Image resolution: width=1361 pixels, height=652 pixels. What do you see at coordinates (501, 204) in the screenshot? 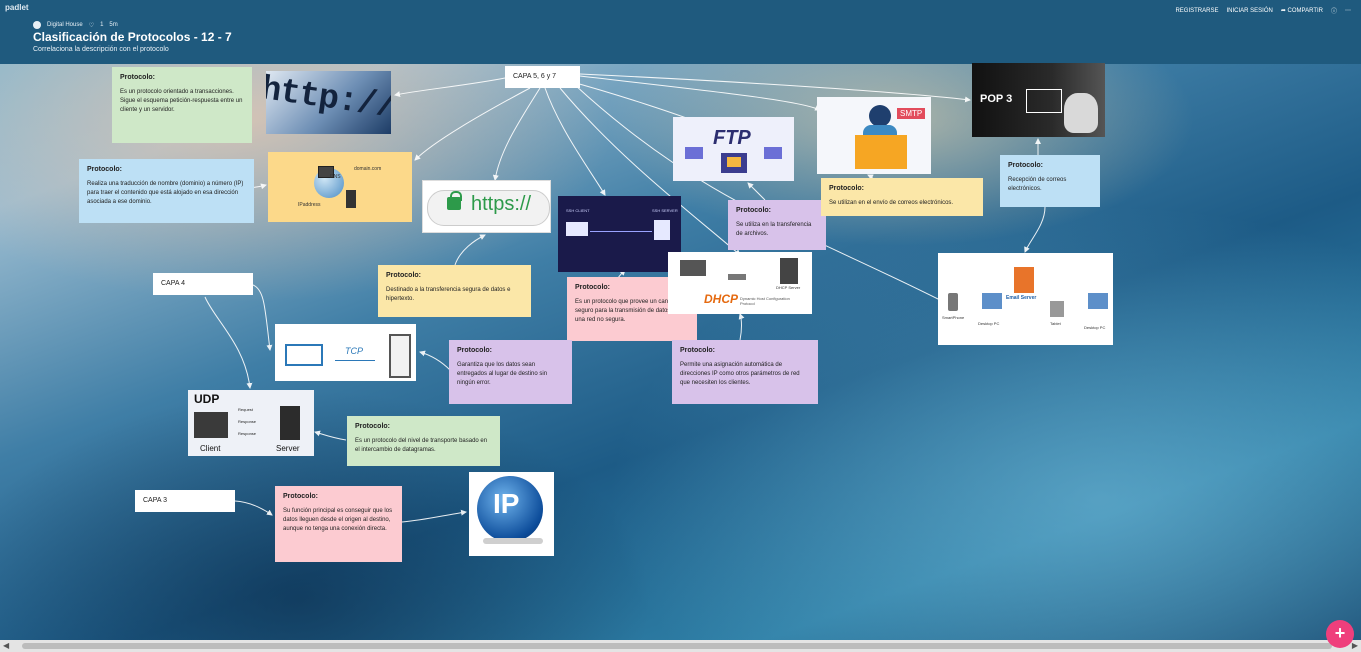
I see `https-text: https://` at bounding box center [501, 204].